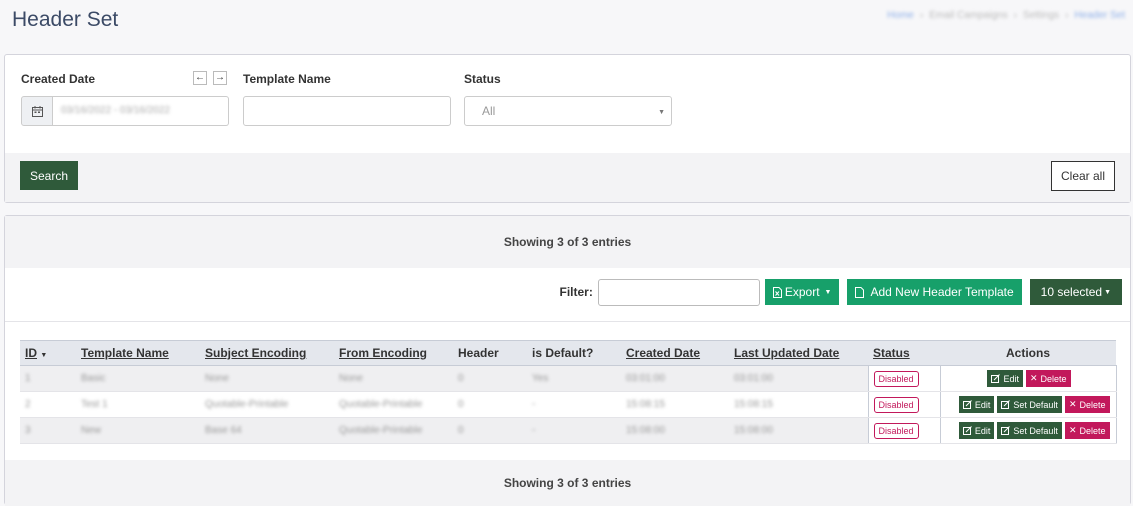 Image resolution: width=1133 pixels, height=506 pixels. I want to click on arrow-left-icon: ←, so click(200, 77).